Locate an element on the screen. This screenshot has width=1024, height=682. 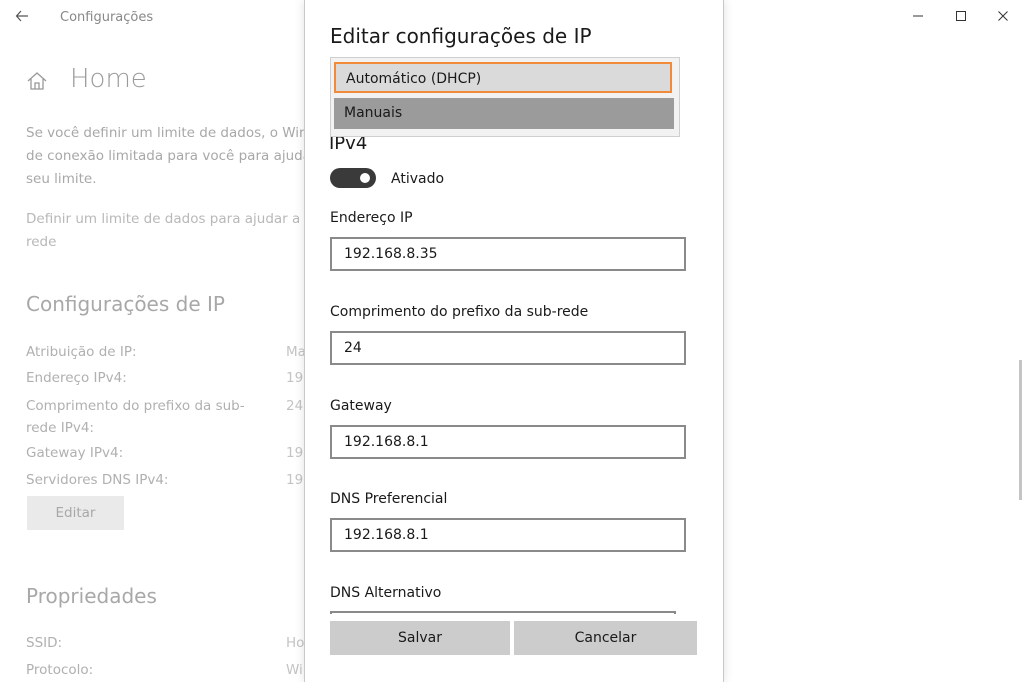
prop-label: Gateway IPv4: is located at coordinates (75, 453).